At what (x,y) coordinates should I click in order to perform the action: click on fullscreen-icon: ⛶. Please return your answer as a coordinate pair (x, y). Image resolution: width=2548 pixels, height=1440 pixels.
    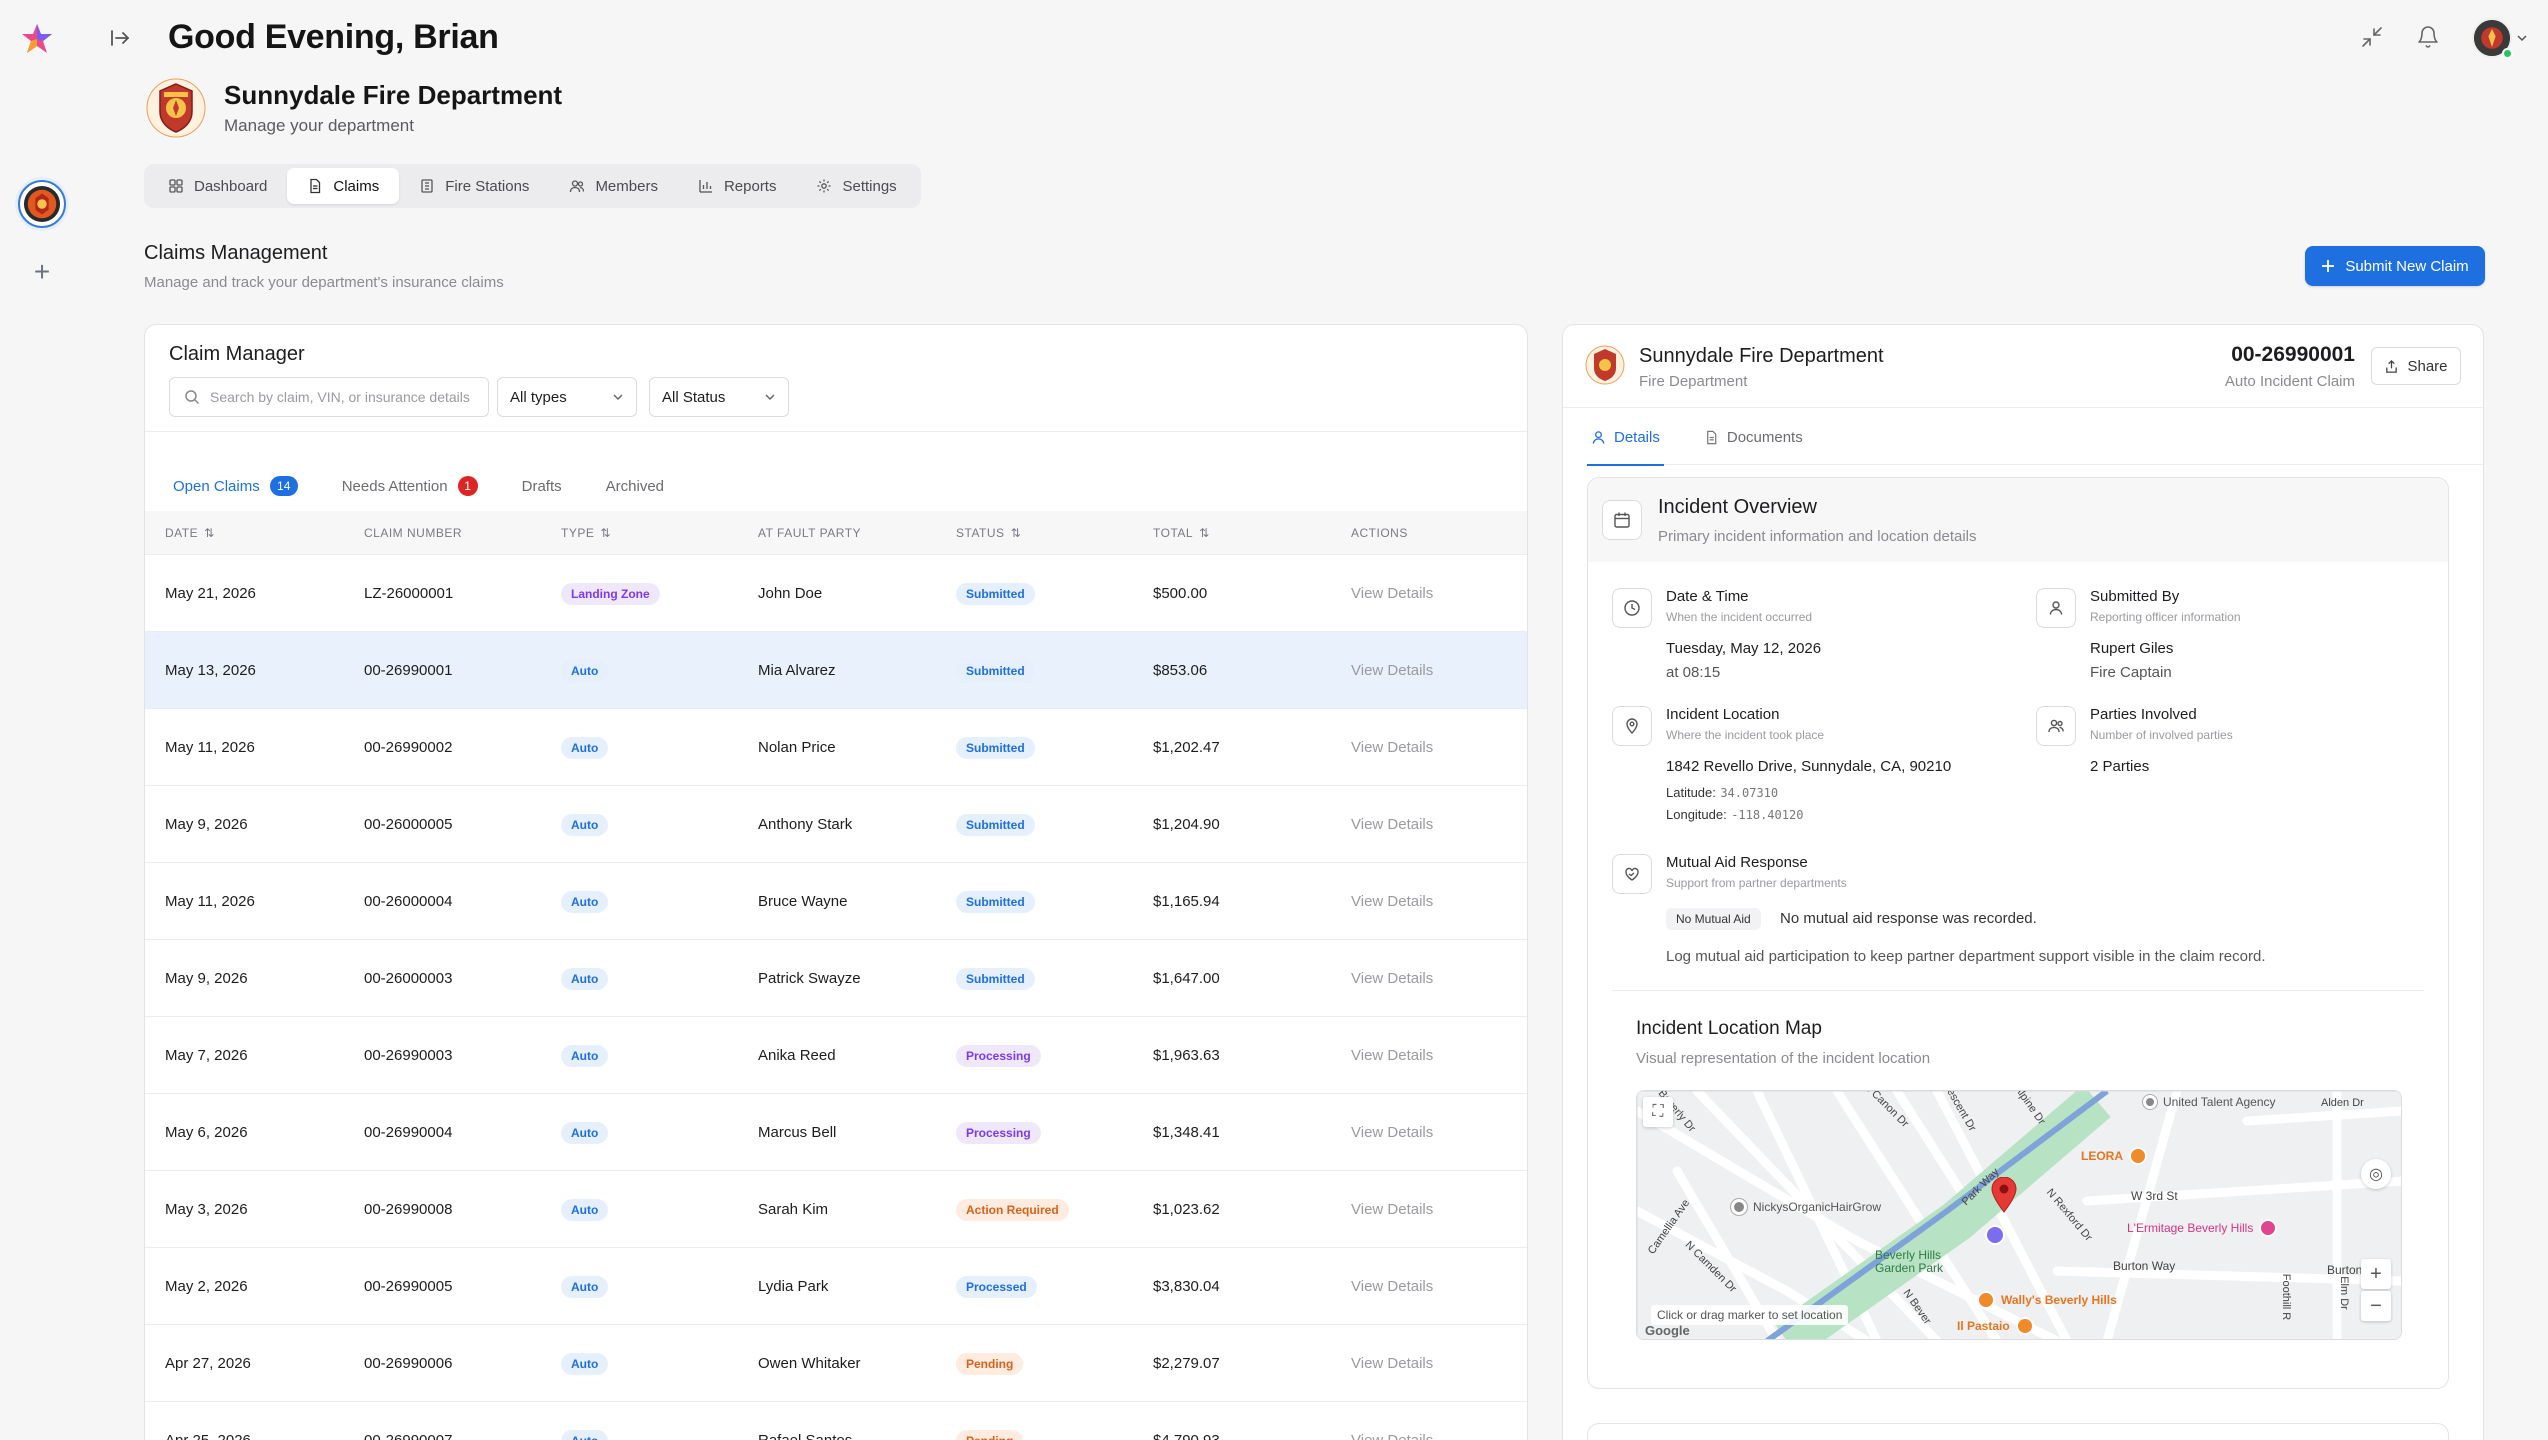
    Looking at the image, I should click on (1658, 1112).